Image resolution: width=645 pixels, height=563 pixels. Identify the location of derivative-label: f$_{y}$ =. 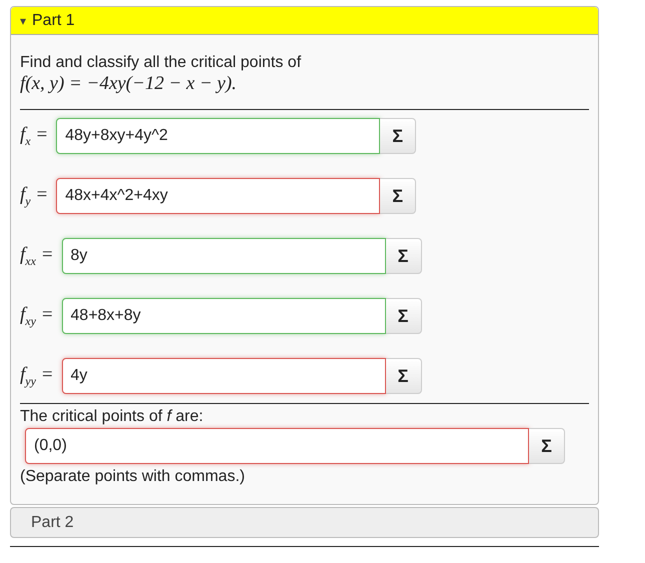
(34, 196).